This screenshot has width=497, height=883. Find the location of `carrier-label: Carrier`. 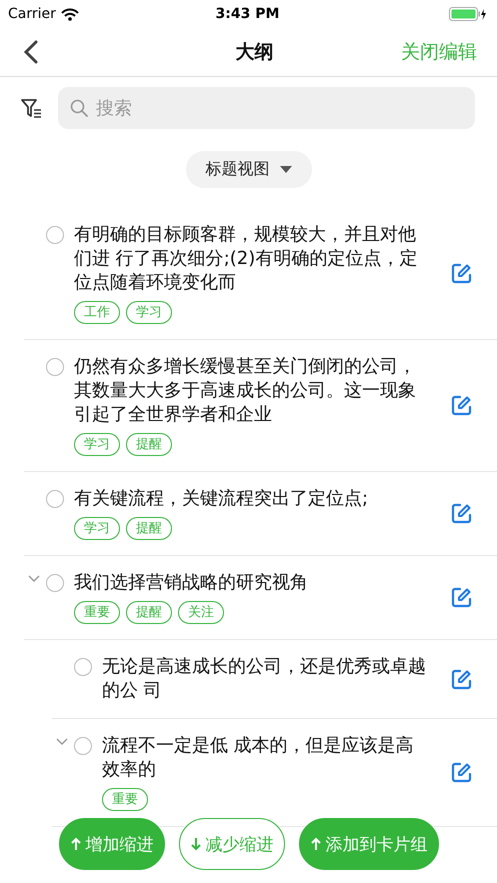

carrier-label: Carrier is located at coordinates (32, 14).